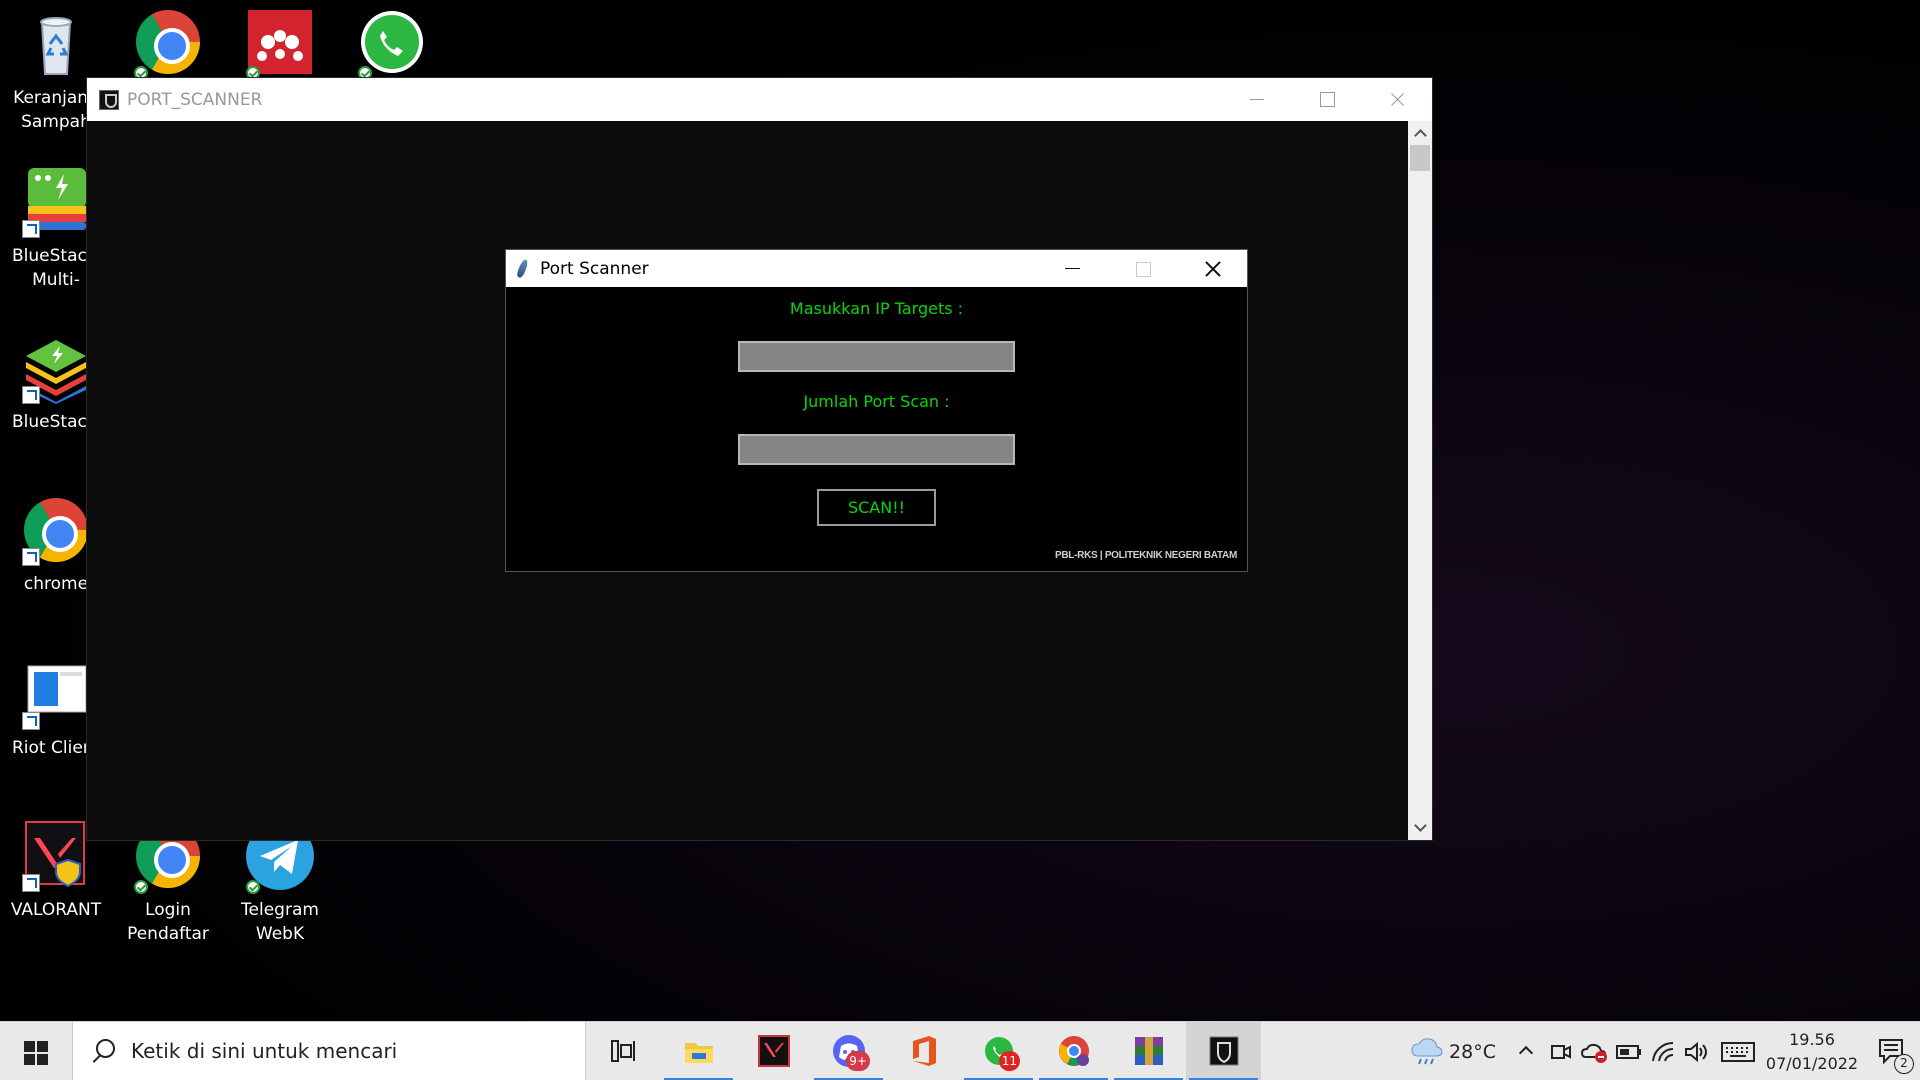 This screenshot has height=1080, width=1920. I want to click on search-icon, so click(103, 1051).